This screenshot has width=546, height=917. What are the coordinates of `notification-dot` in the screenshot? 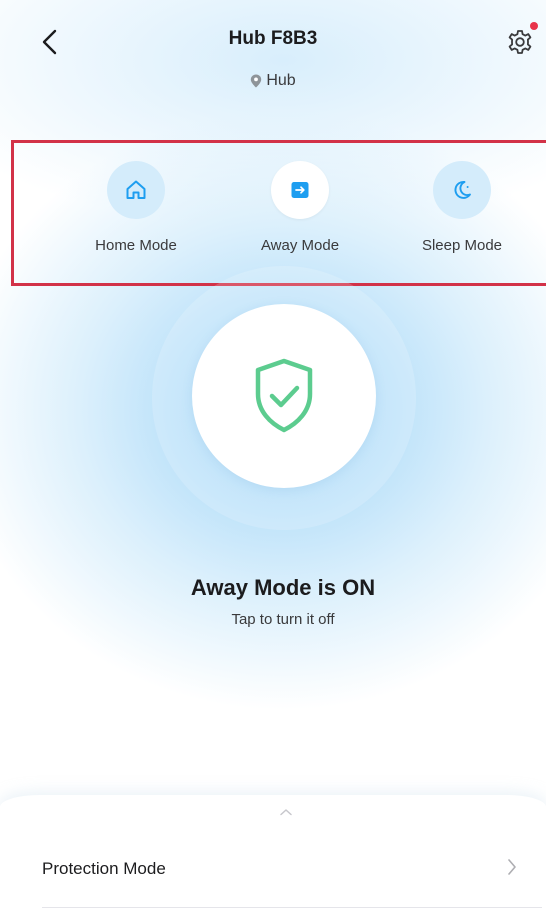 It's located at (534, 26).